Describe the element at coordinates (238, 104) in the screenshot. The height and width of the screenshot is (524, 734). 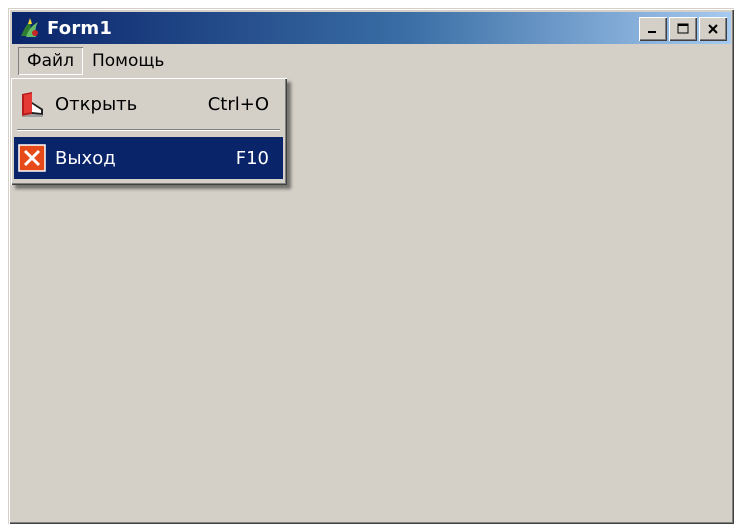
I see `menu-item-open-shortcut: Ctrl+O` at that location.